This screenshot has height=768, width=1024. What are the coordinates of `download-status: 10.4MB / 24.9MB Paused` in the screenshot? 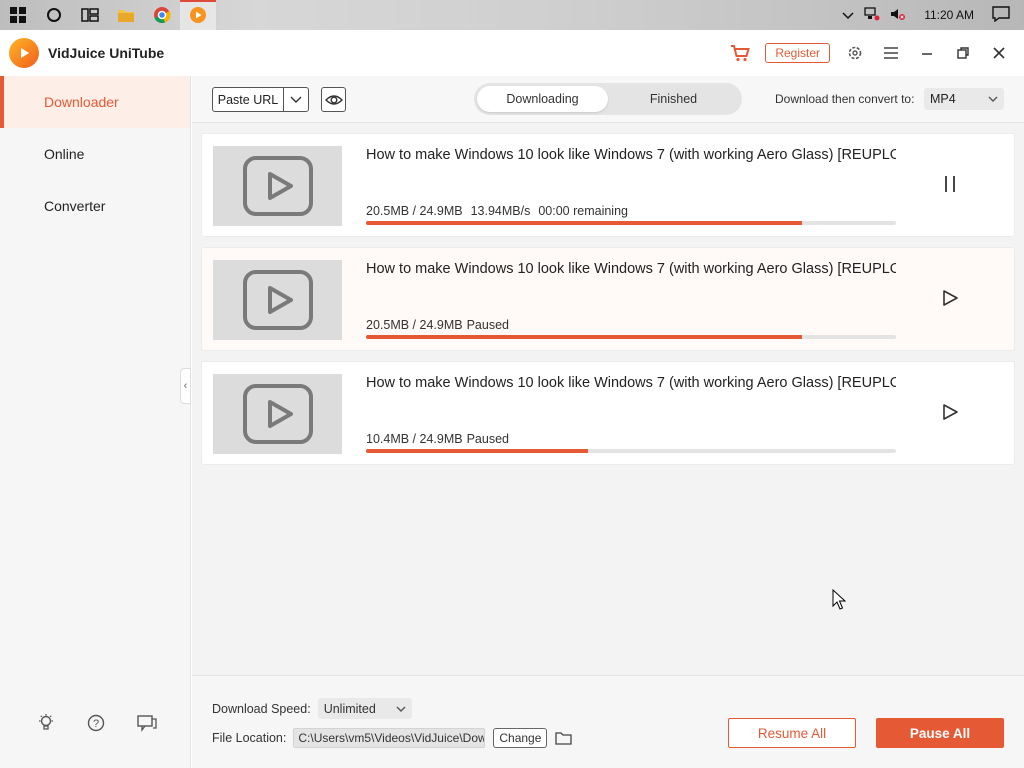 It's located at (441, 439).